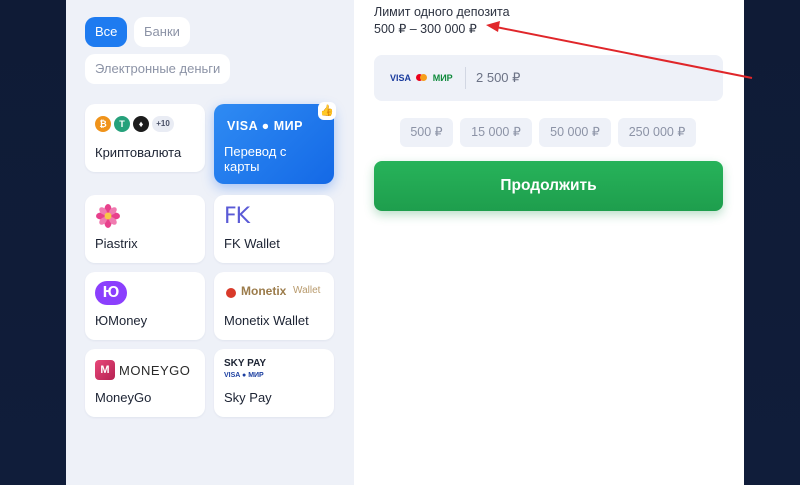 The height and width of the screenshot is (485, 800). What do you see at coordinates (274, 383) in the screenshot?
I see `method-sky-pay: SKY PAY VISA ● МИР Sky Pay` at bounding box center [274, 383].